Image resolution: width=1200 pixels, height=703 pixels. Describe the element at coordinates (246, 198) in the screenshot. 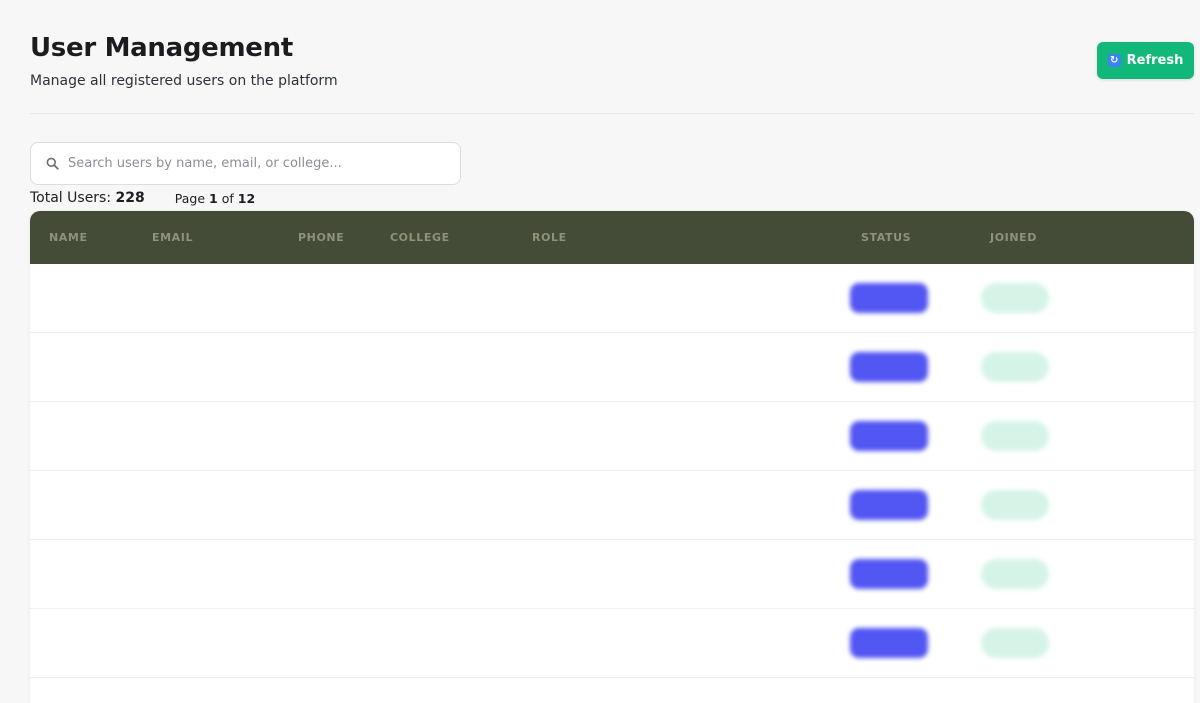

I see `page-total: 12` at that location.